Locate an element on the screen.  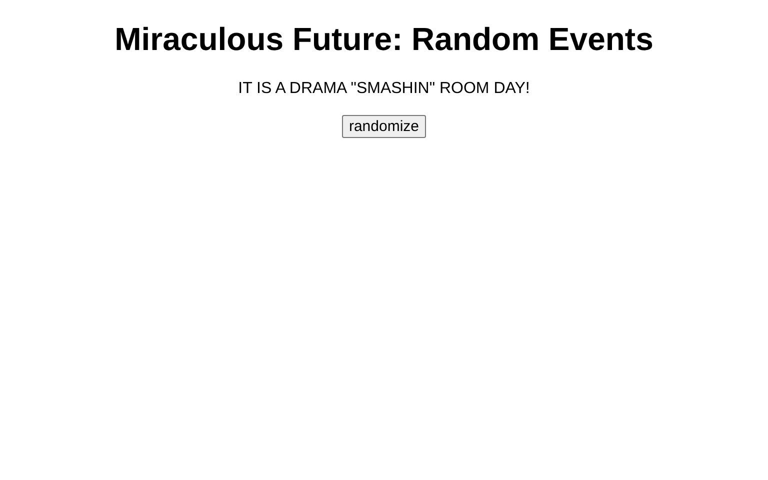
randomize-button: randomize is located at coordinates (384, 126).